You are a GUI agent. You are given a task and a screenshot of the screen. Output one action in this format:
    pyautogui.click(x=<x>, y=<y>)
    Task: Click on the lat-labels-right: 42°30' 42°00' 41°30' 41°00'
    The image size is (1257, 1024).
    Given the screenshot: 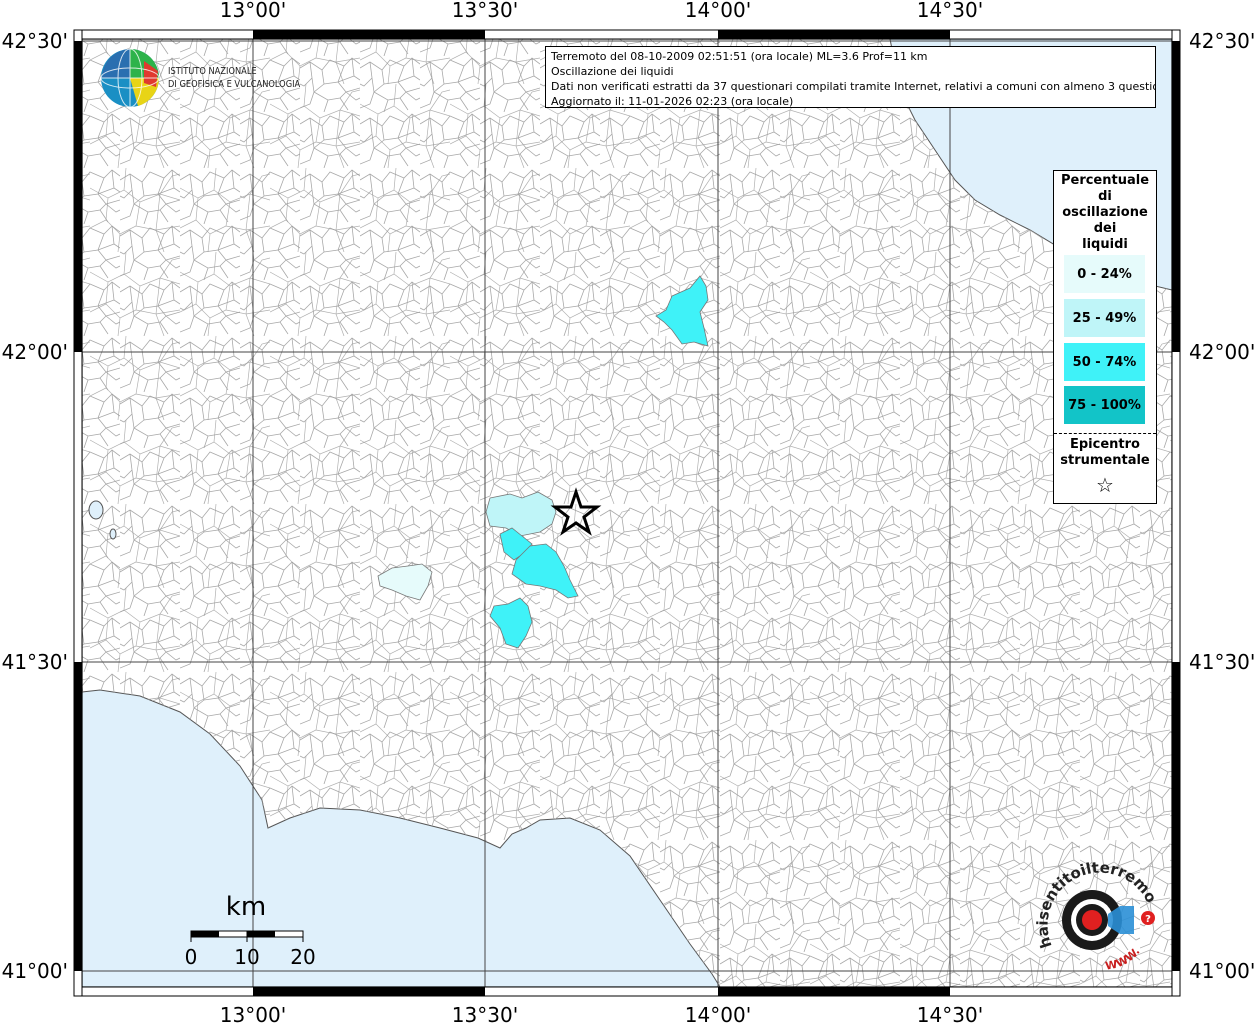 What is the action you would take?
    pyautogui.click(x=1222, y=506)
    